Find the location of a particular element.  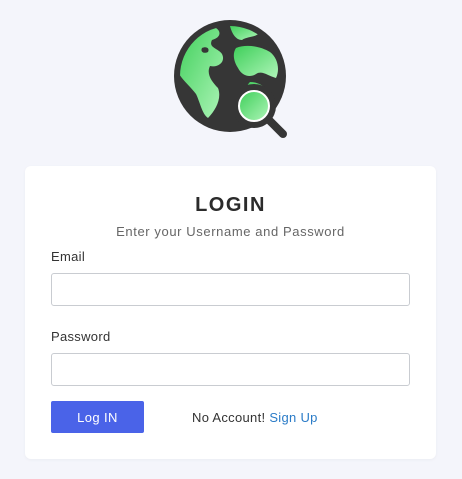

signup-link: Sign Up is located at coordinates (293, 417).